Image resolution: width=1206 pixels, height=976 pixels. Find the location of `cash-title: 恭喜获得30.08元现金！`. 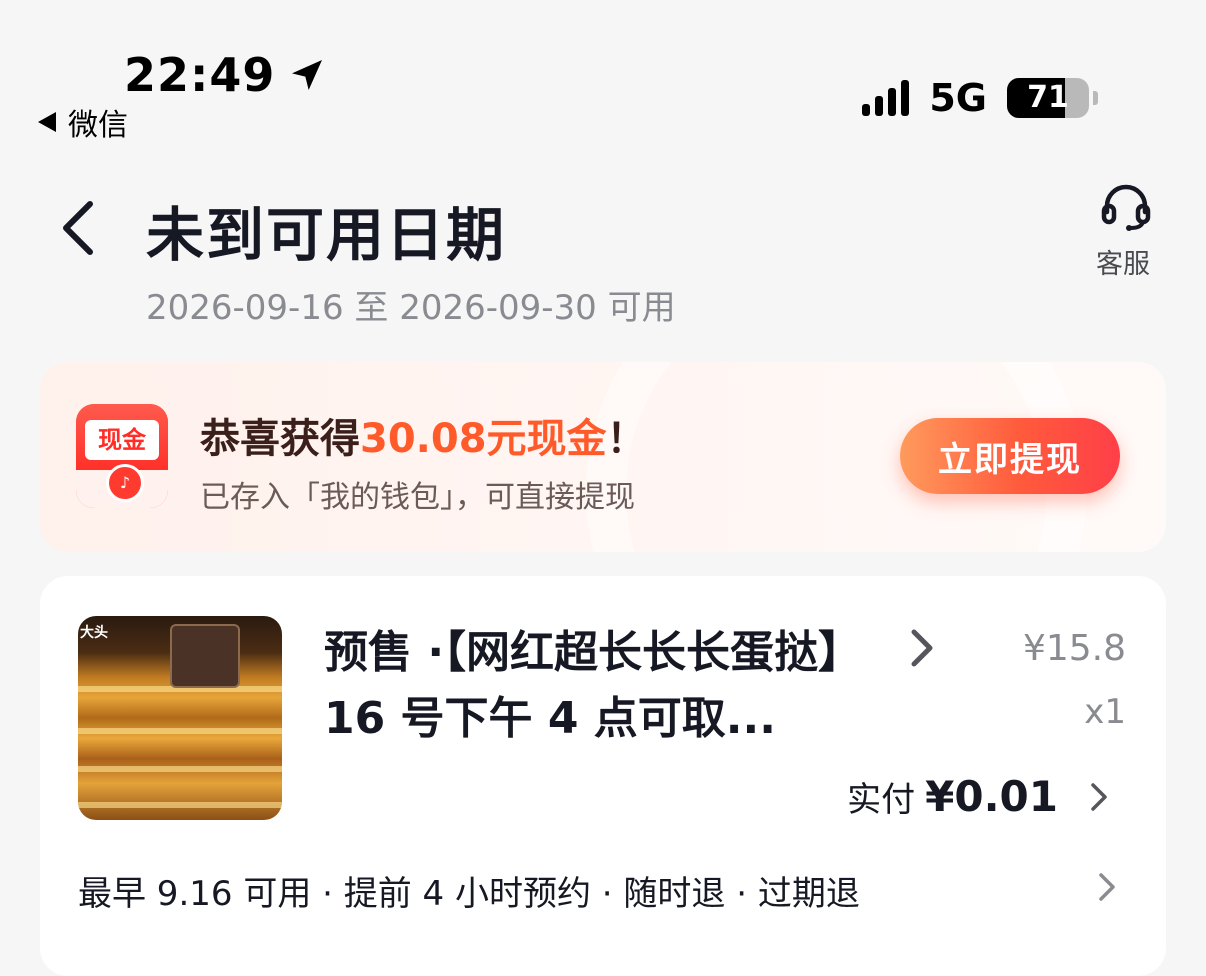

cash-title: 恭喜获得30.08元现金！ is located at coordinates (423, 435).